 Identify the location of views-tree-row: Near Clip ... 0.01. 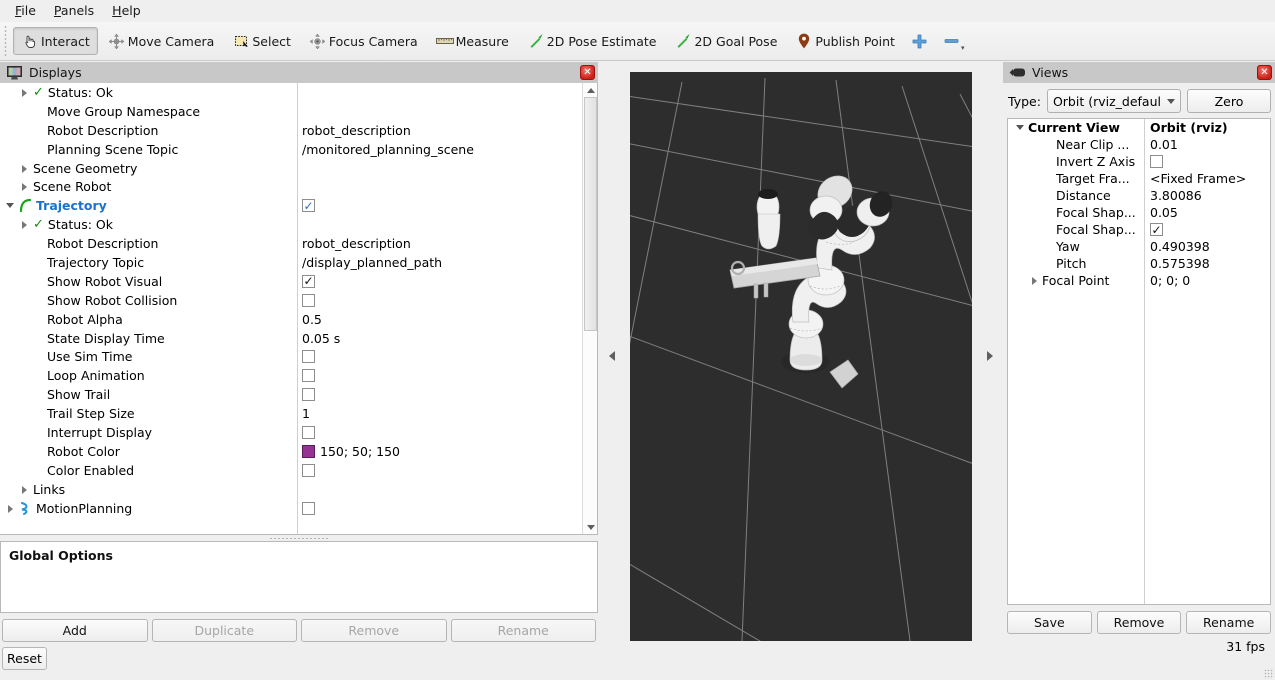
(1139, 144).